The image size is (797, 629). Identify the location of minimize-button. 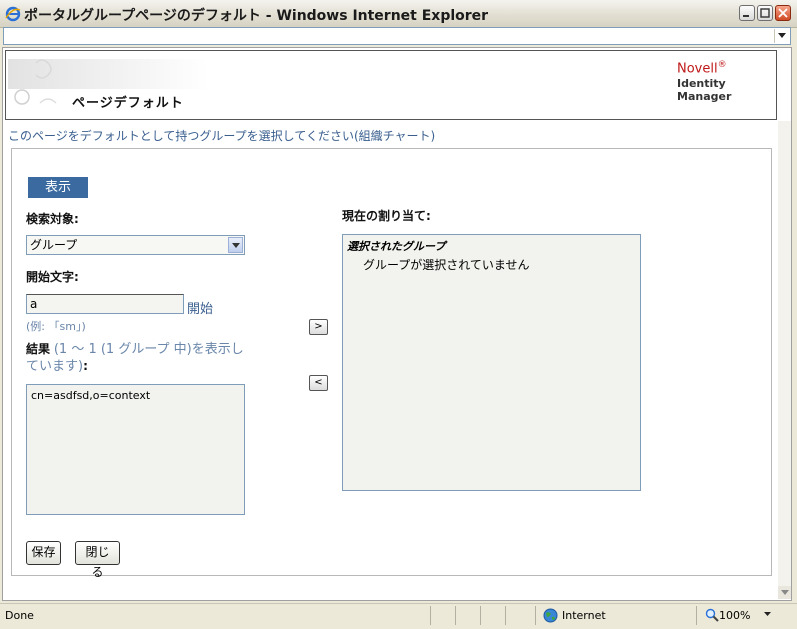
(747, 13).